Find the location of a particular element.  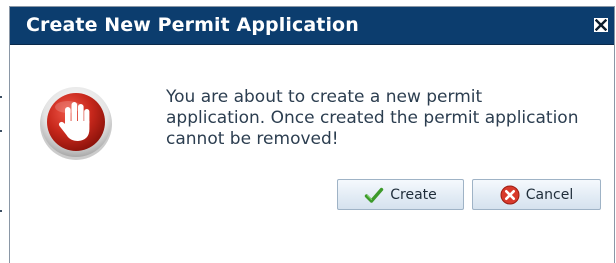

stop-hand-icon is located at coordinates (76, 123).